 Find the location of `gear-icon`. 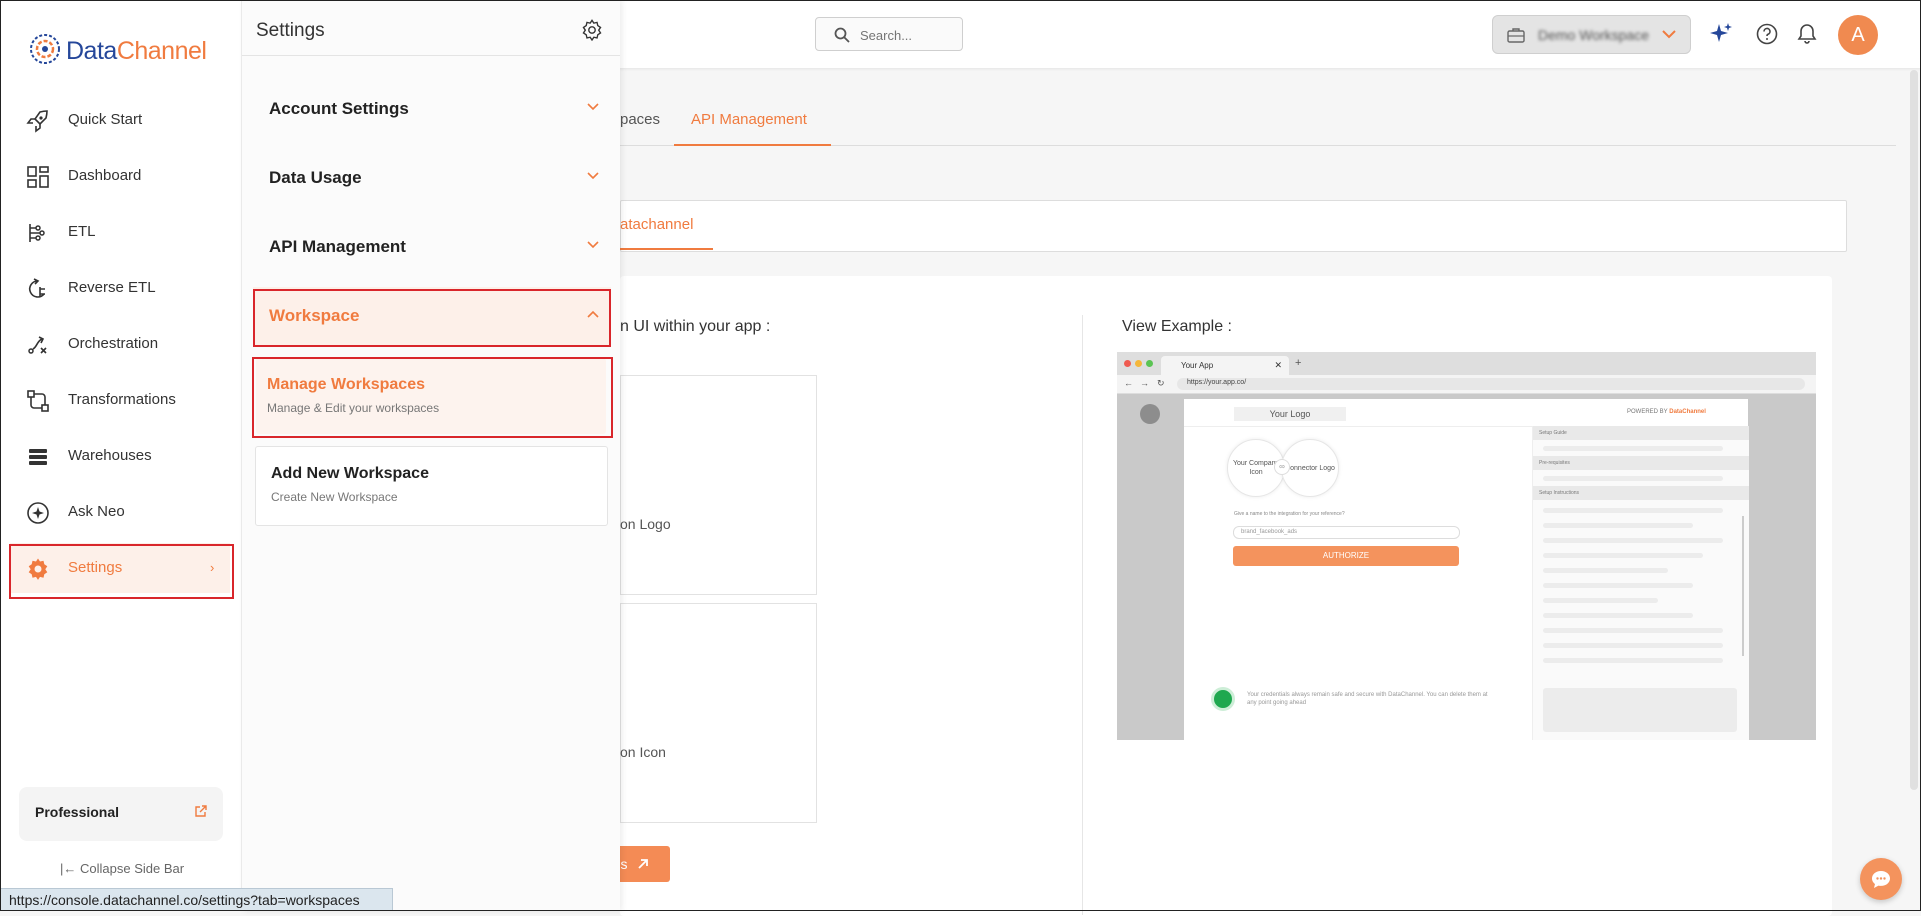

gear-icon is located at coordinates (592, 30).